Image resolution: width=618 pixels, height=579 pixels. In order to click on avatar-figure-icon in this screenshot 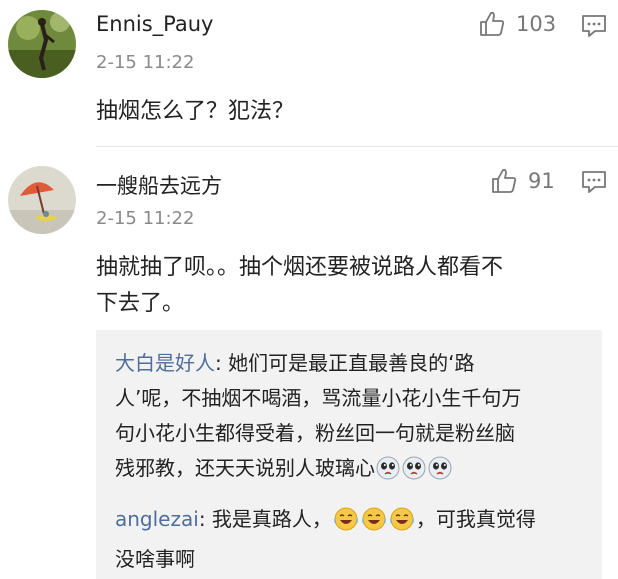, I will do `click(42, 44)`.